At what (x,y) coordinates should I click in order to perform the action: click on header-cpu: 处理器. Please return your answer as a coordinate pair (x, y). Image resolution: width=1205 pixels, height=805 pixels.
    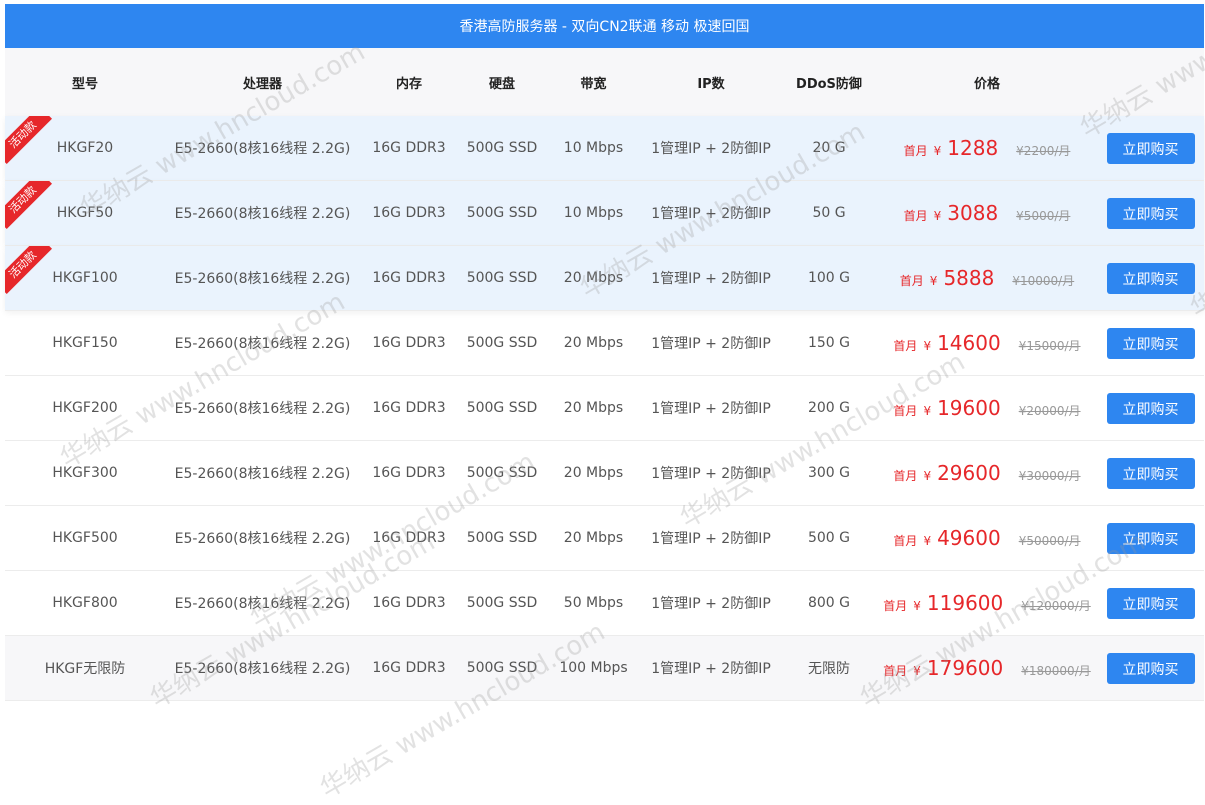
    Looking at the image, I should click on (262, 84).